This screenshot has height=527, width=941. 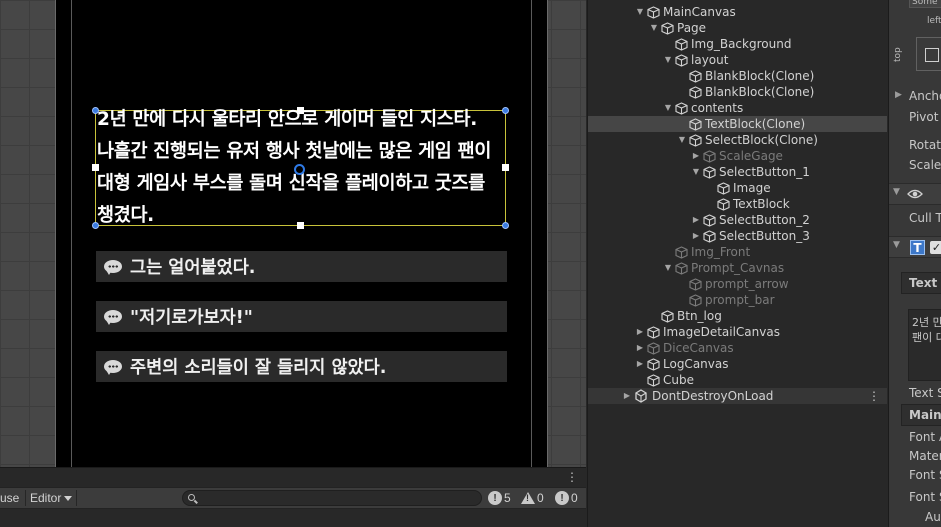 What do you see at coordinates (752, 188) in the screenshot?
I see `hierarchy-item-label: Image` at bounding box center [752, 188].